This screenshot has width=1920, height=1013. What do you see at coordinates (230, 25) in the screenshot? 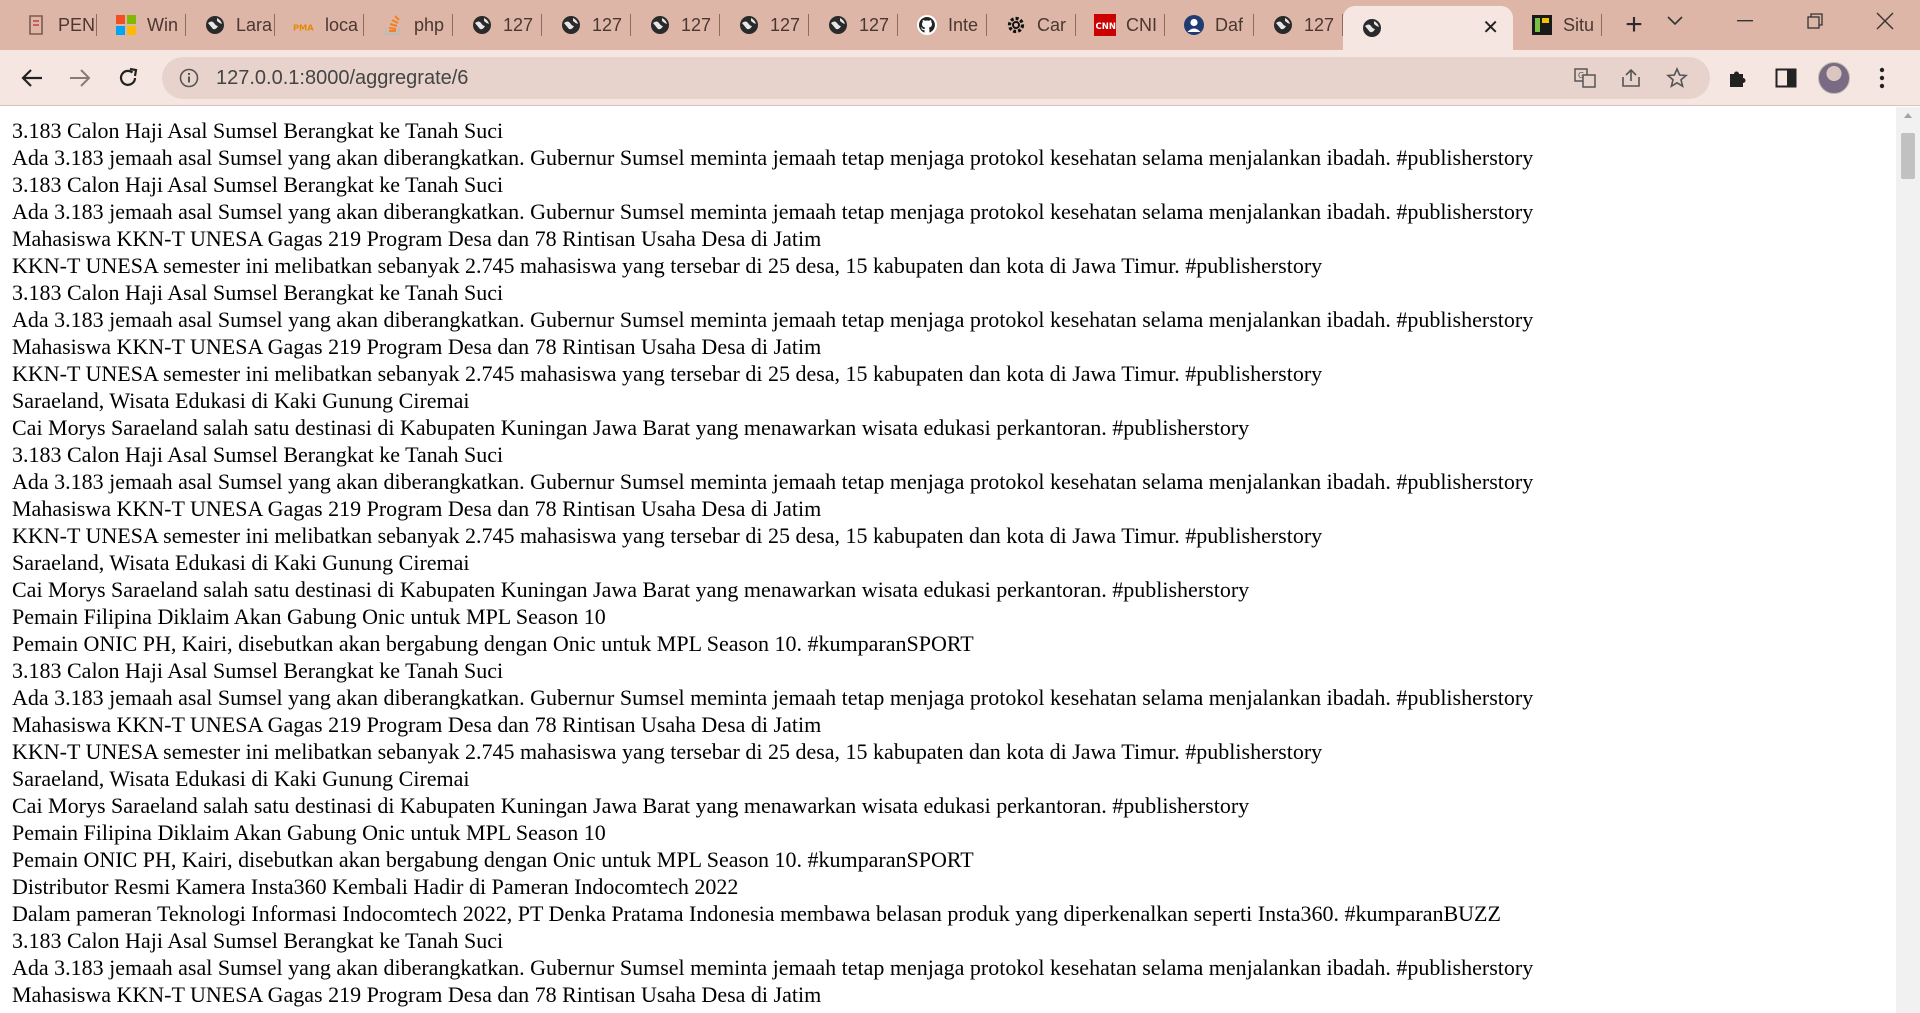
I see `browser-tab: Lara` at bounding box center [230, 25].